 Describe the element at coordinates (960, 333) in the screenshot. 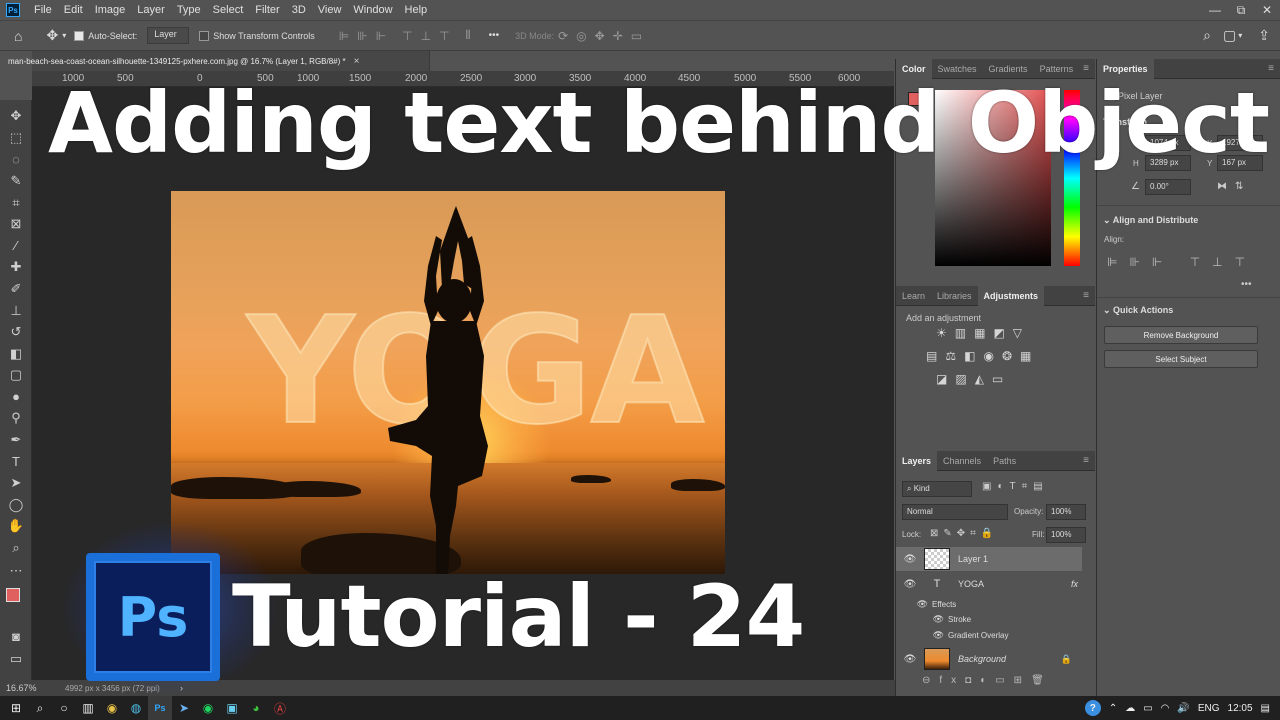

I see `levels-icon: ▥` at that location.